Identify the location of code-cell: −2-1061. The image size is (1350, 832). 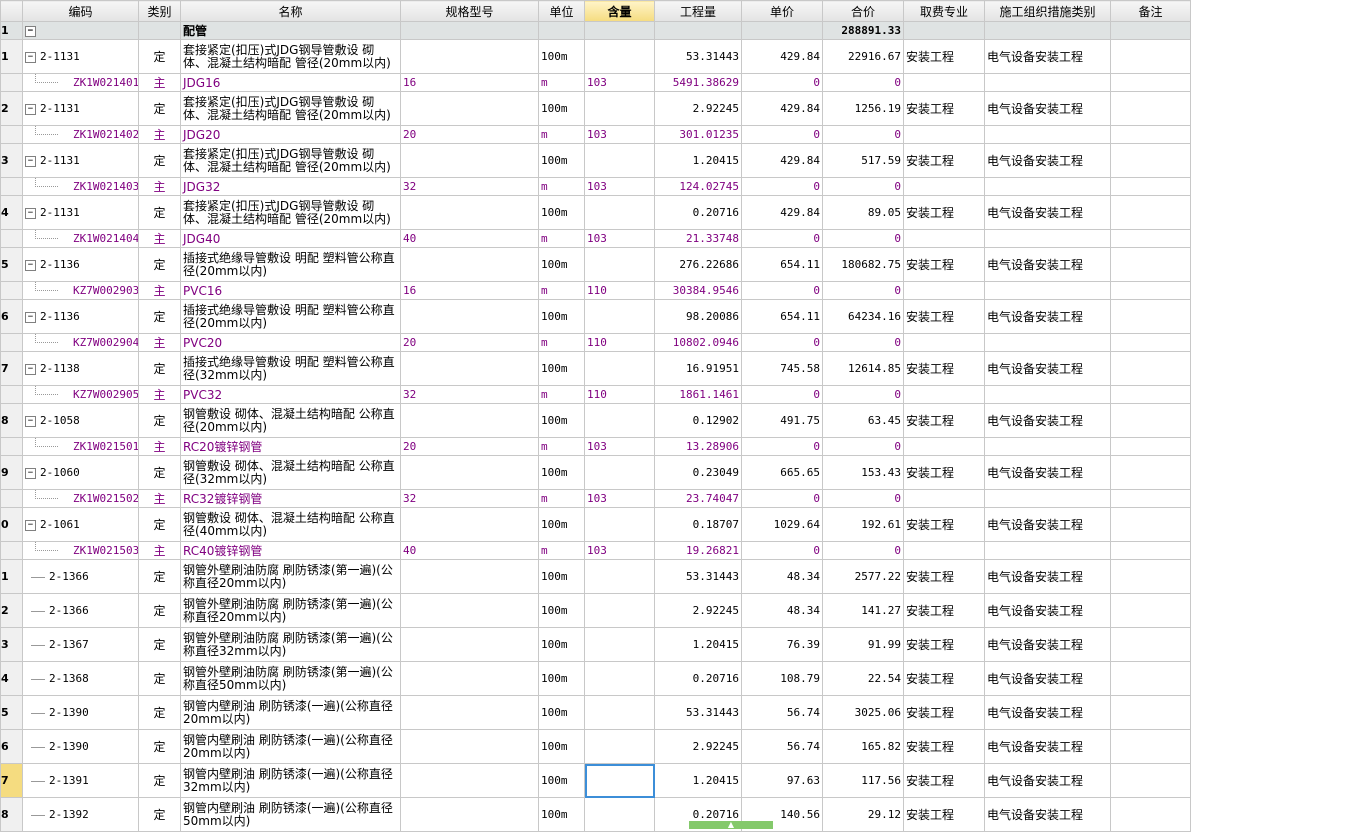
(80, 524).